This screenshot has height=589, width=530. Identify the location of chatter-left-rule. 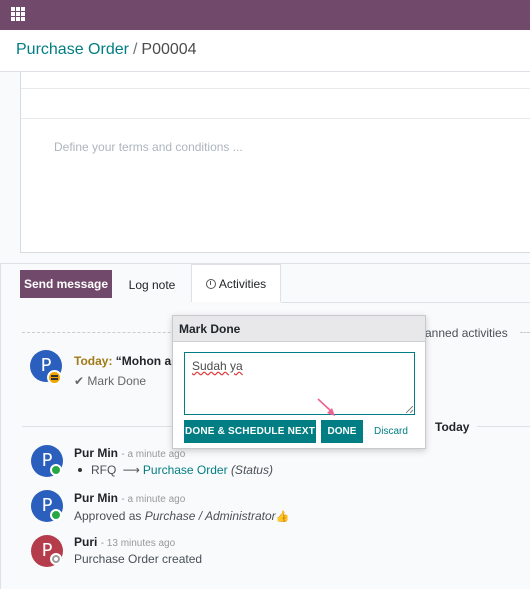
(0, 426).